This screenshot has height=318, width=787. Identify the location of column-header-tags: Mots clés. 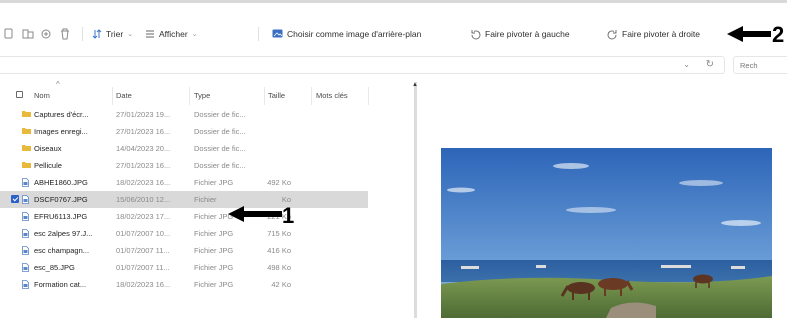
(332, 98).